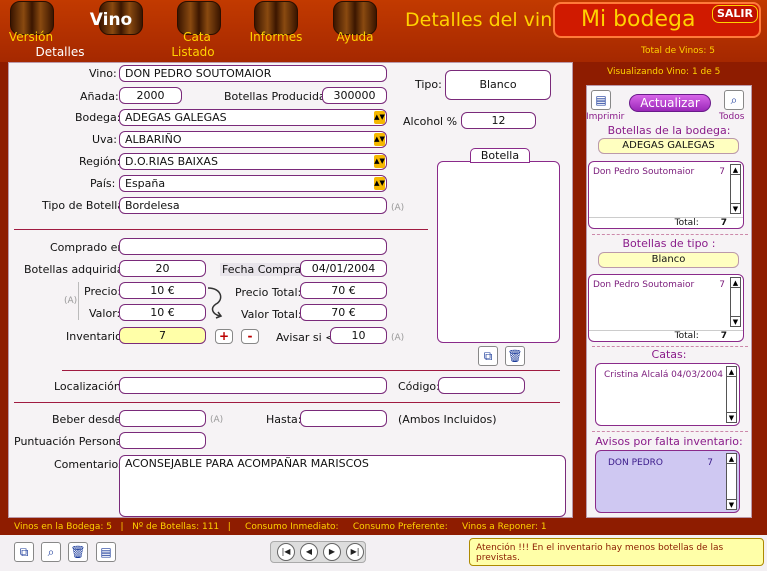 This screenshot has width=767, height=571. Describe the element at coordinates (217, 302) in the screenshot. I see `swap-arrow-icon` at that location.